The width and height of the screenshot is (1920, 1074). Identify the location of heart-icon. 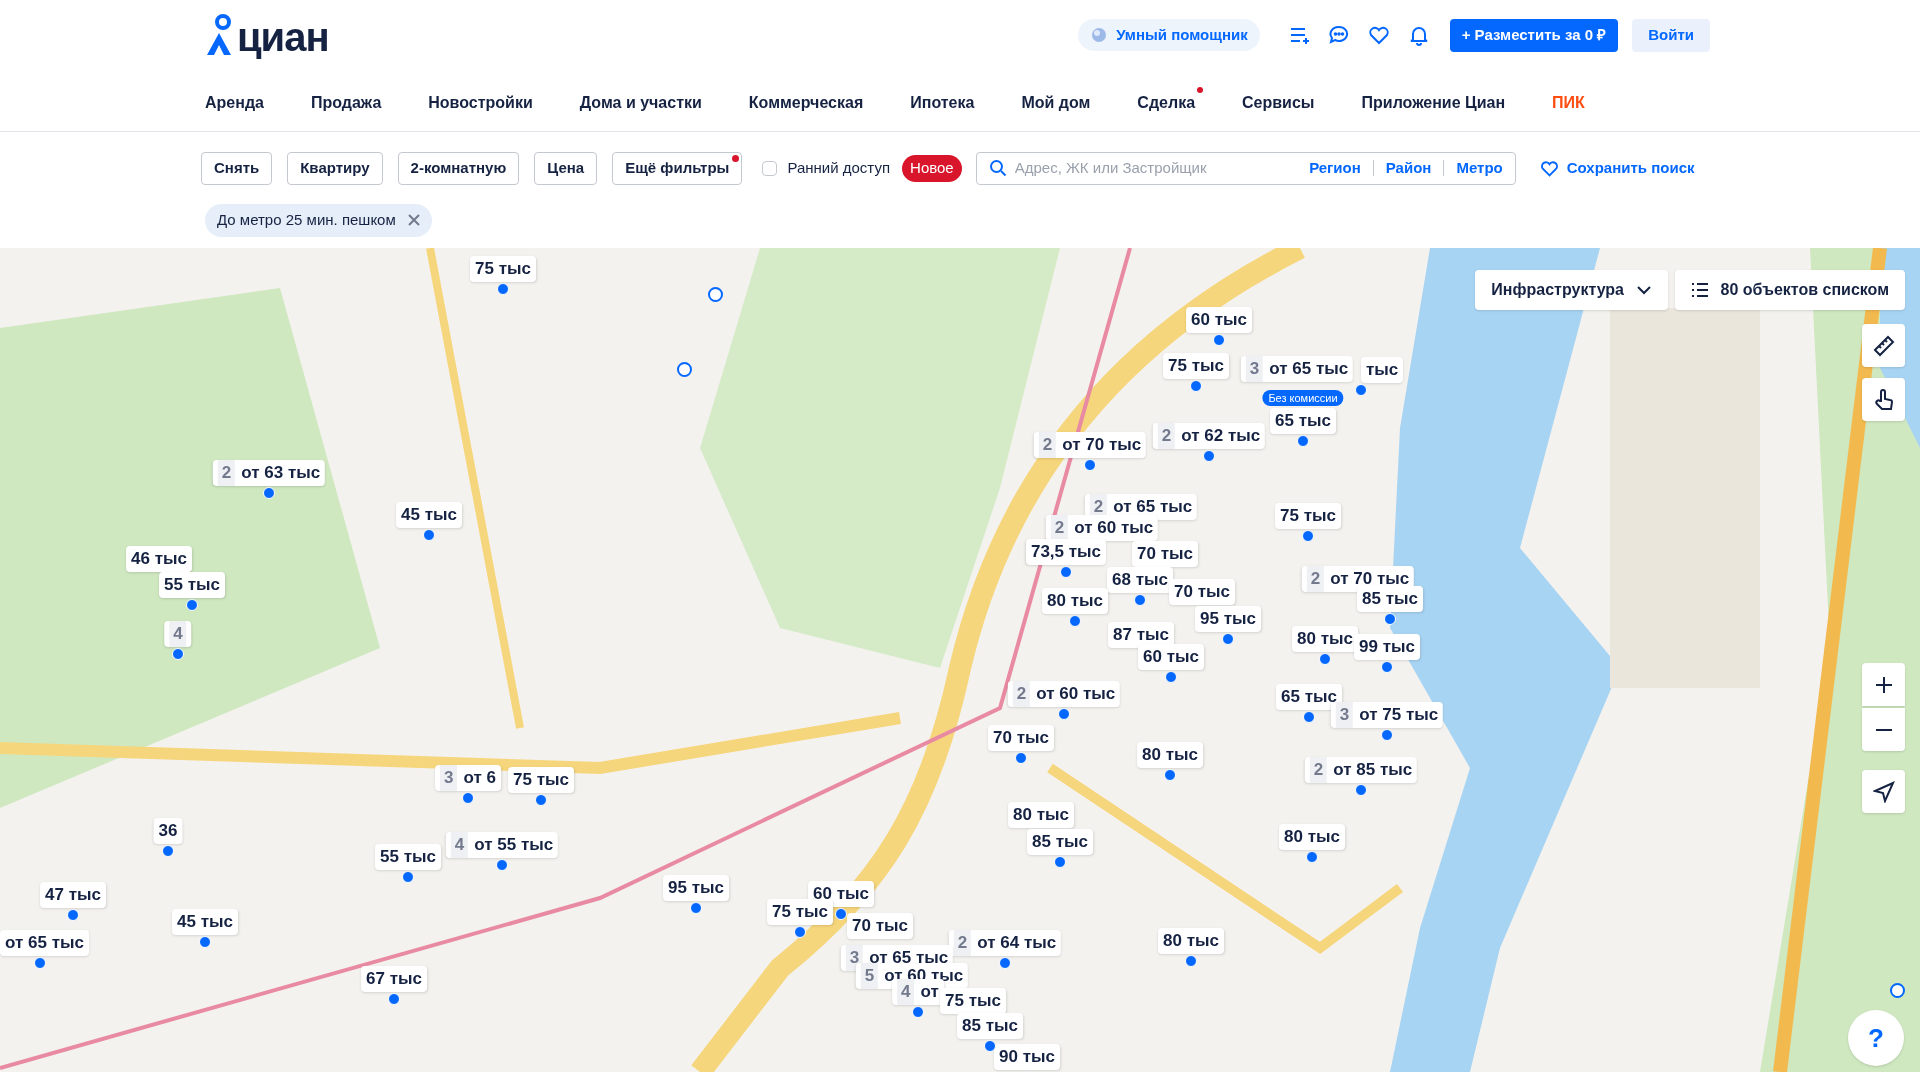
(1378, 35).